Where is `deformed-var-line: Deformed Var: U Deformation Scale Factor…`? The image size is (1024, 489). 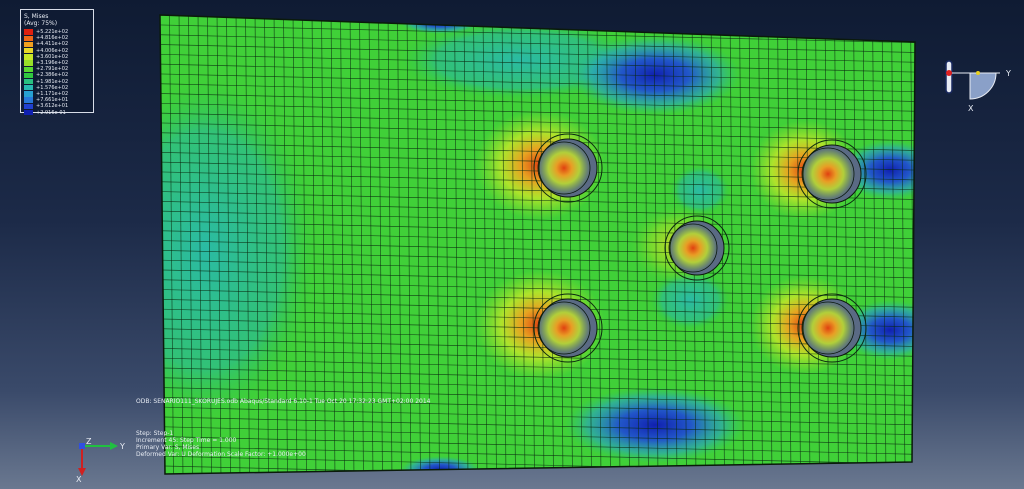 deformed-var-line: Deformed Var: U Deformation Scale Factor… is located at coordinates (221, 454).